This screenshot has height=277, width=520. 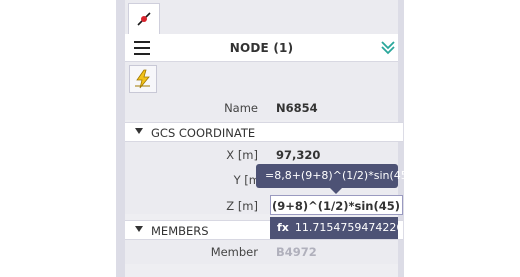 I want to click on lightning-tool-button, so click(x=143, y=79).